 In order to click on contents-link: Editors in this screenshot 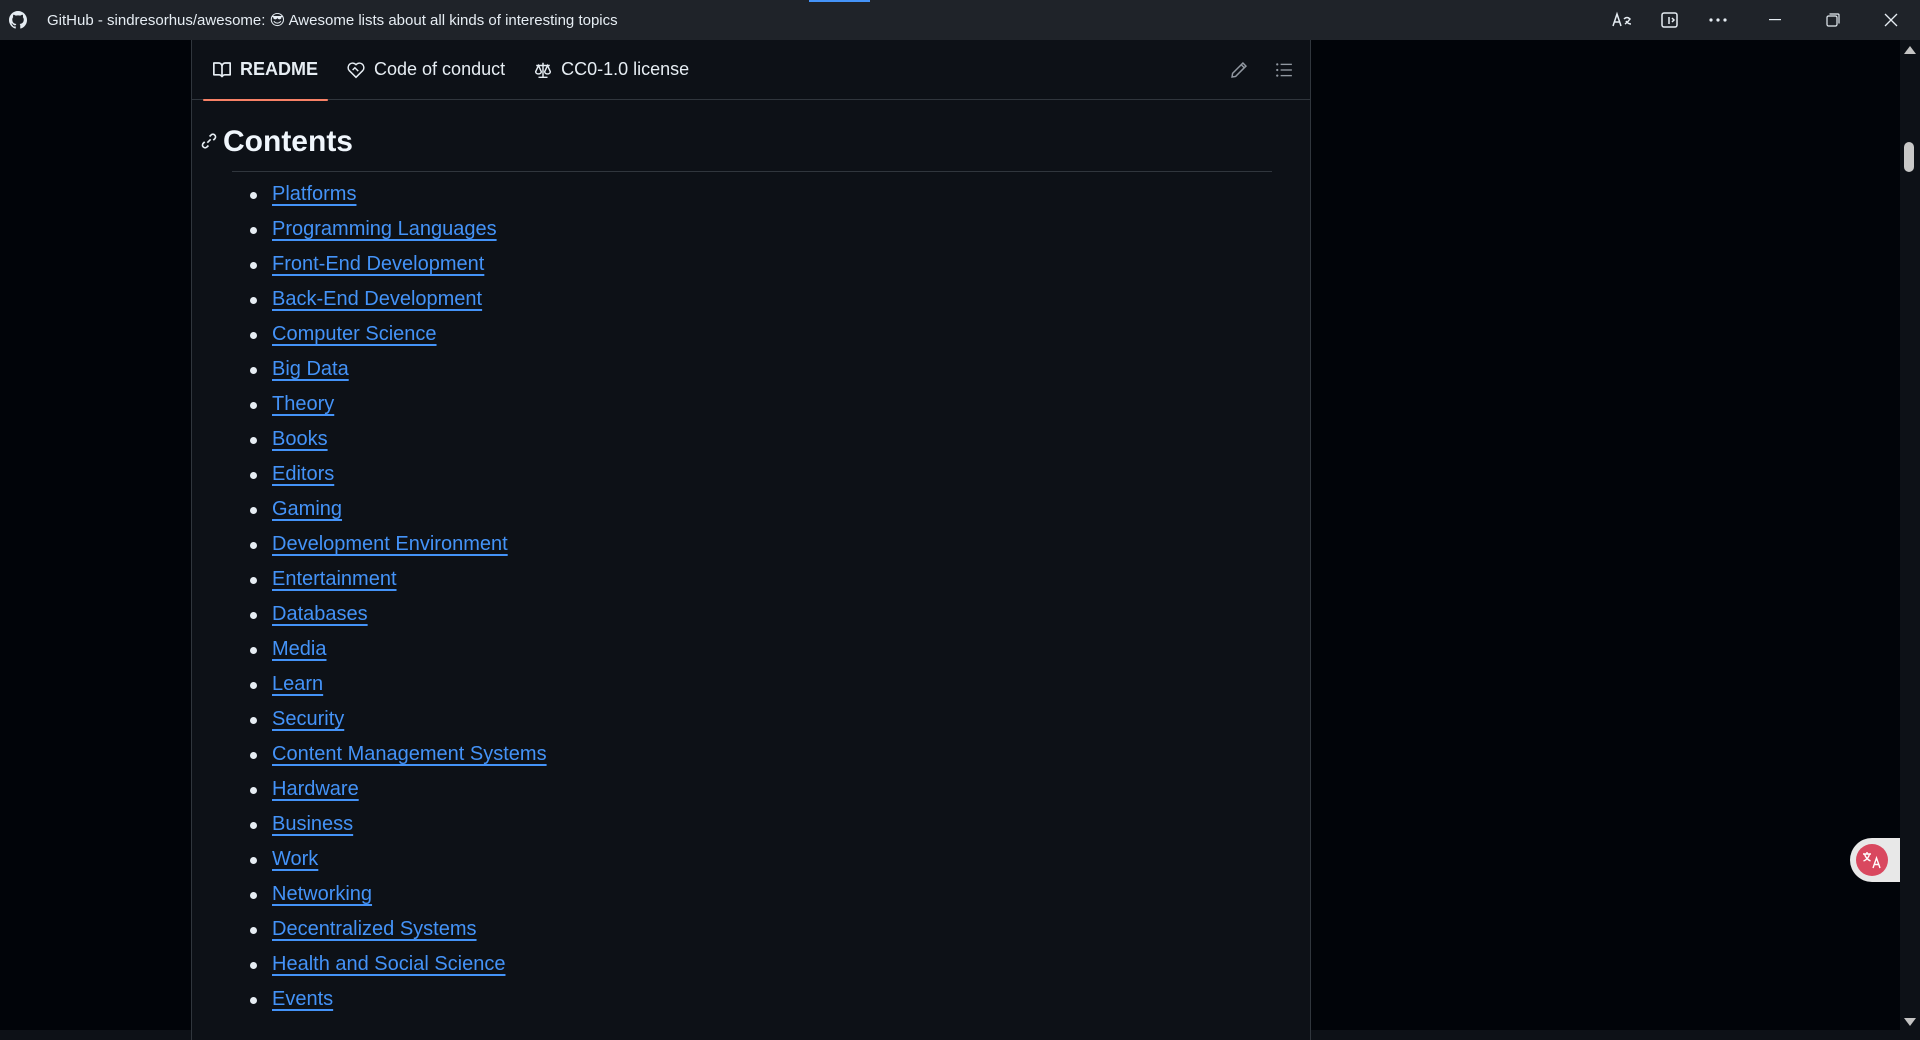, I will do `click(303, 474)`.